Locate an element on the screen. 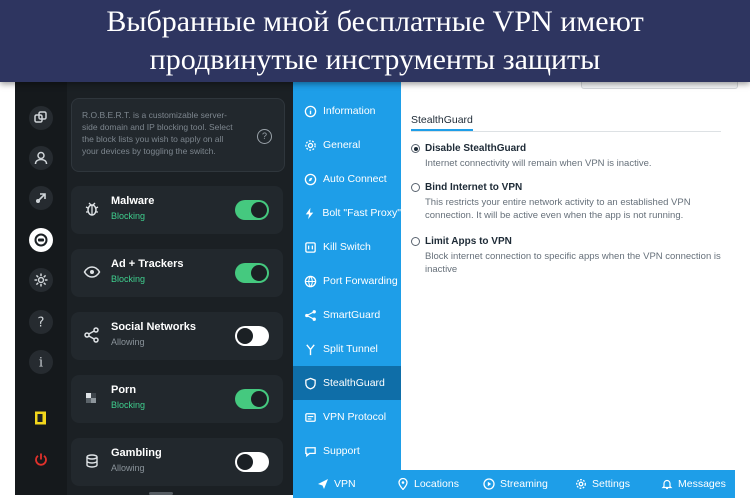 This screenshot has height=498, width=750. tab-messages: Messages is located at coordinates (693, 484).